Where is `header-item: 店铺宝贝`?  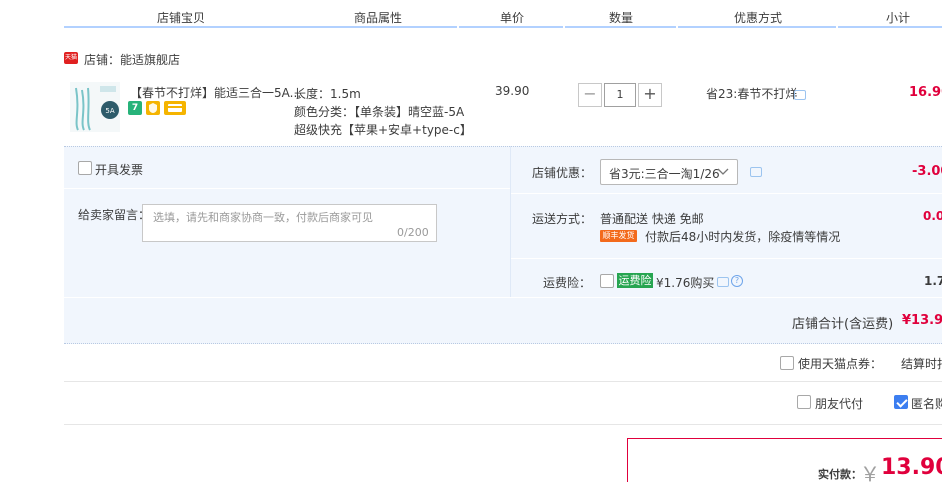 header-item: 店铺宝贝 is located at coordinates (181, 18).